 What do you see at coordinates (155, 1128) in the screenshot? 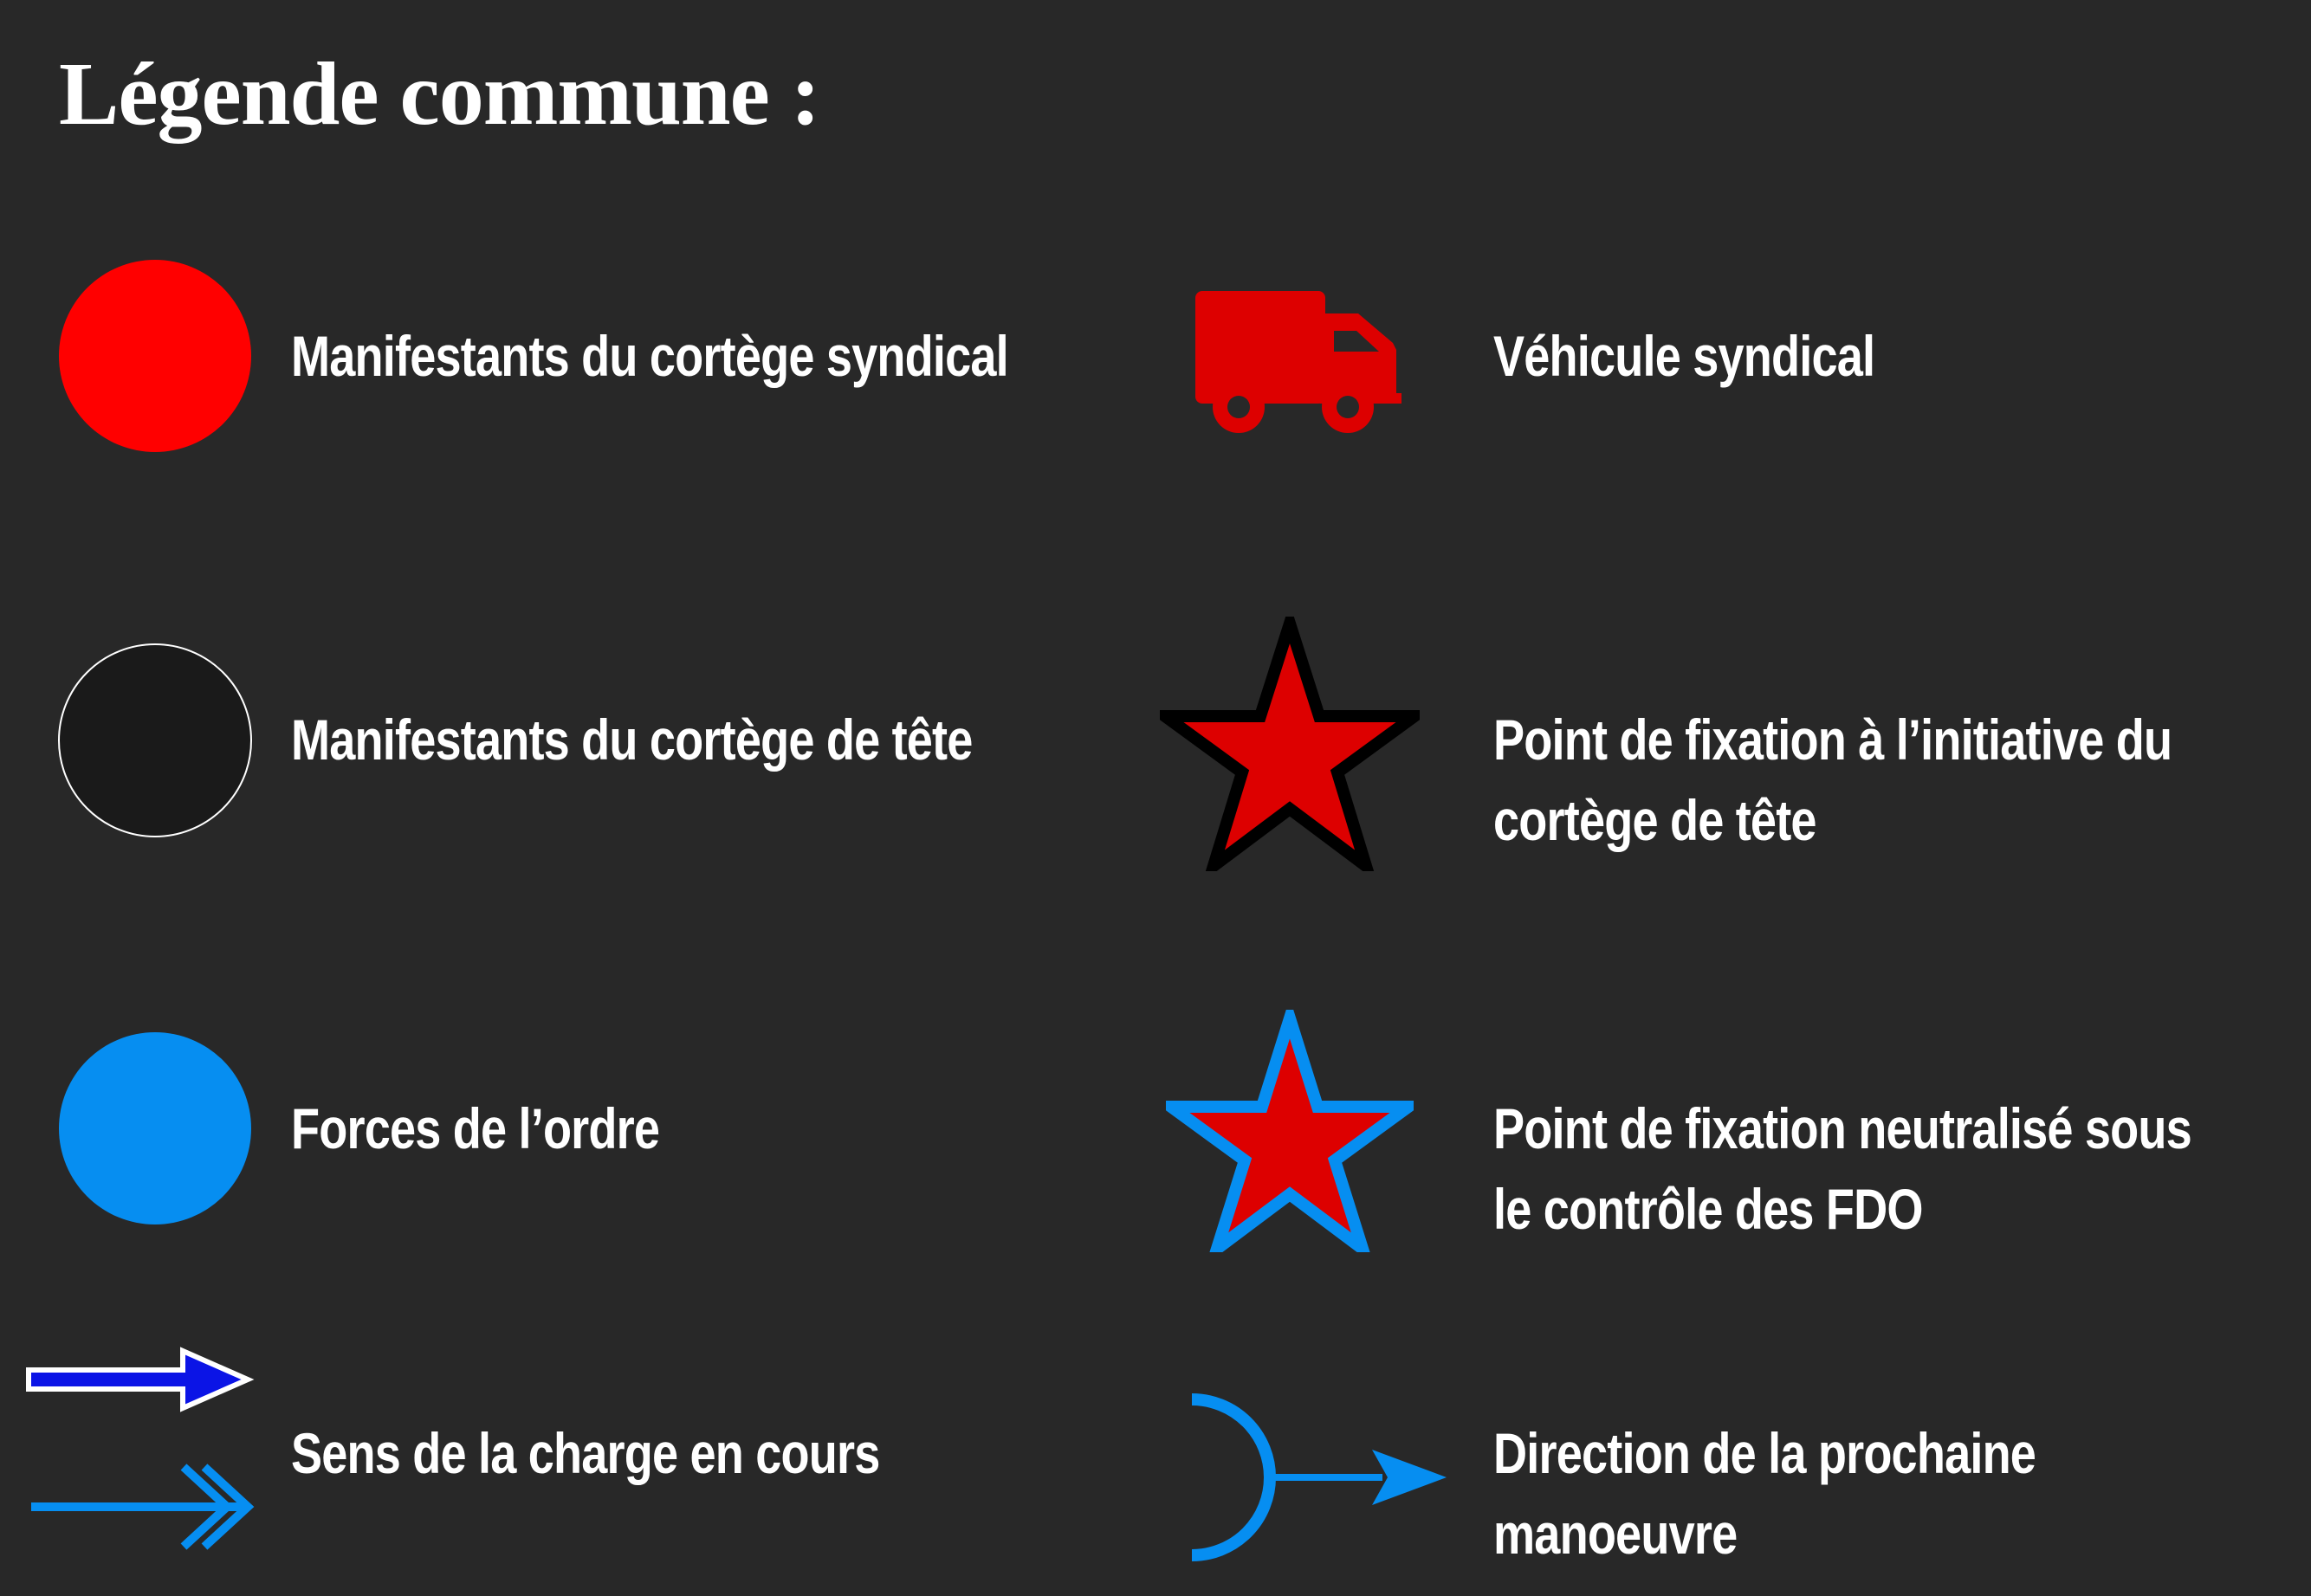
I see `blue-circle-icon` at bounding box center [155, 1128].